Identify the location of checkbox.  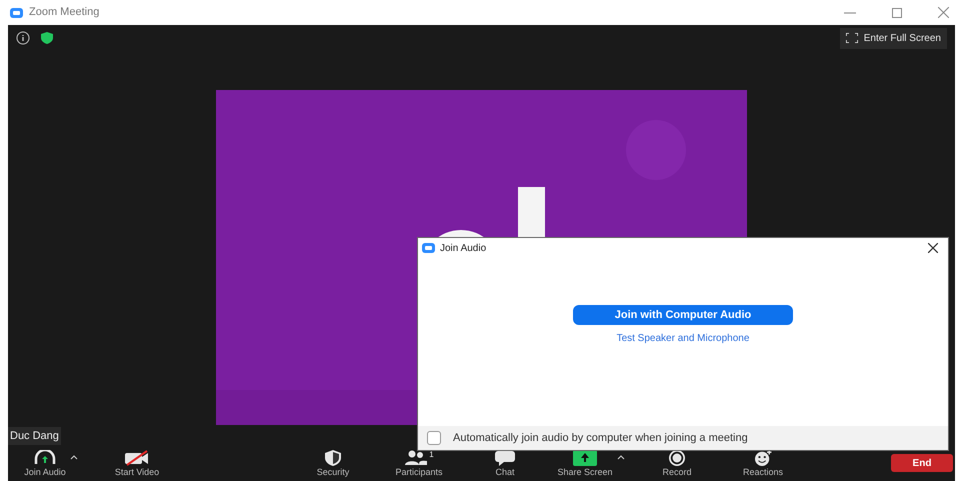
(434, 438).